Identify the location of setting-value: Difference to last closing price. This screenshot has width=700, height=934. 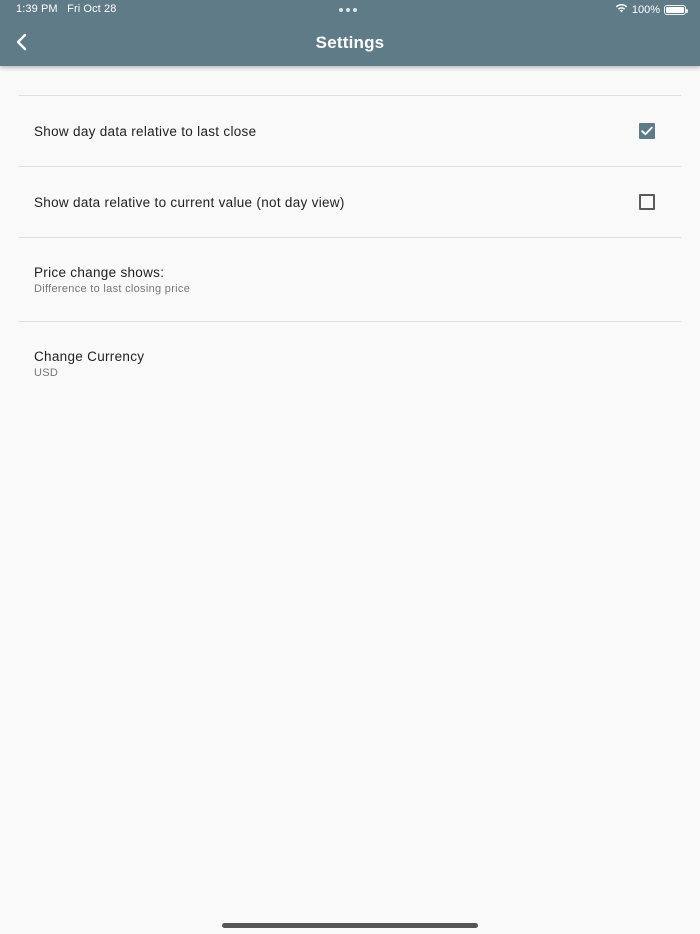
(112, 289).